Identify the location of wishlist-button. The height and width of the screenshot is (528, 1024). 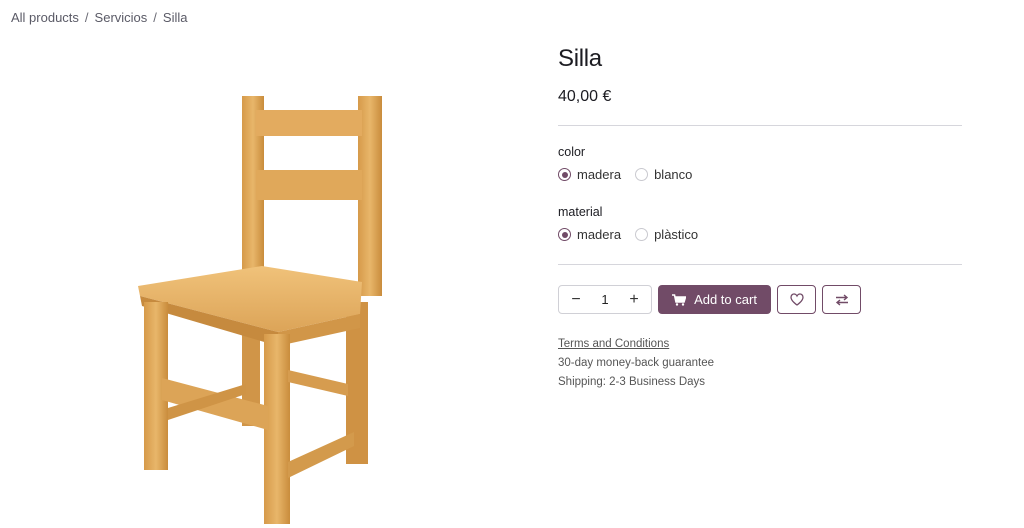
(796, 299).